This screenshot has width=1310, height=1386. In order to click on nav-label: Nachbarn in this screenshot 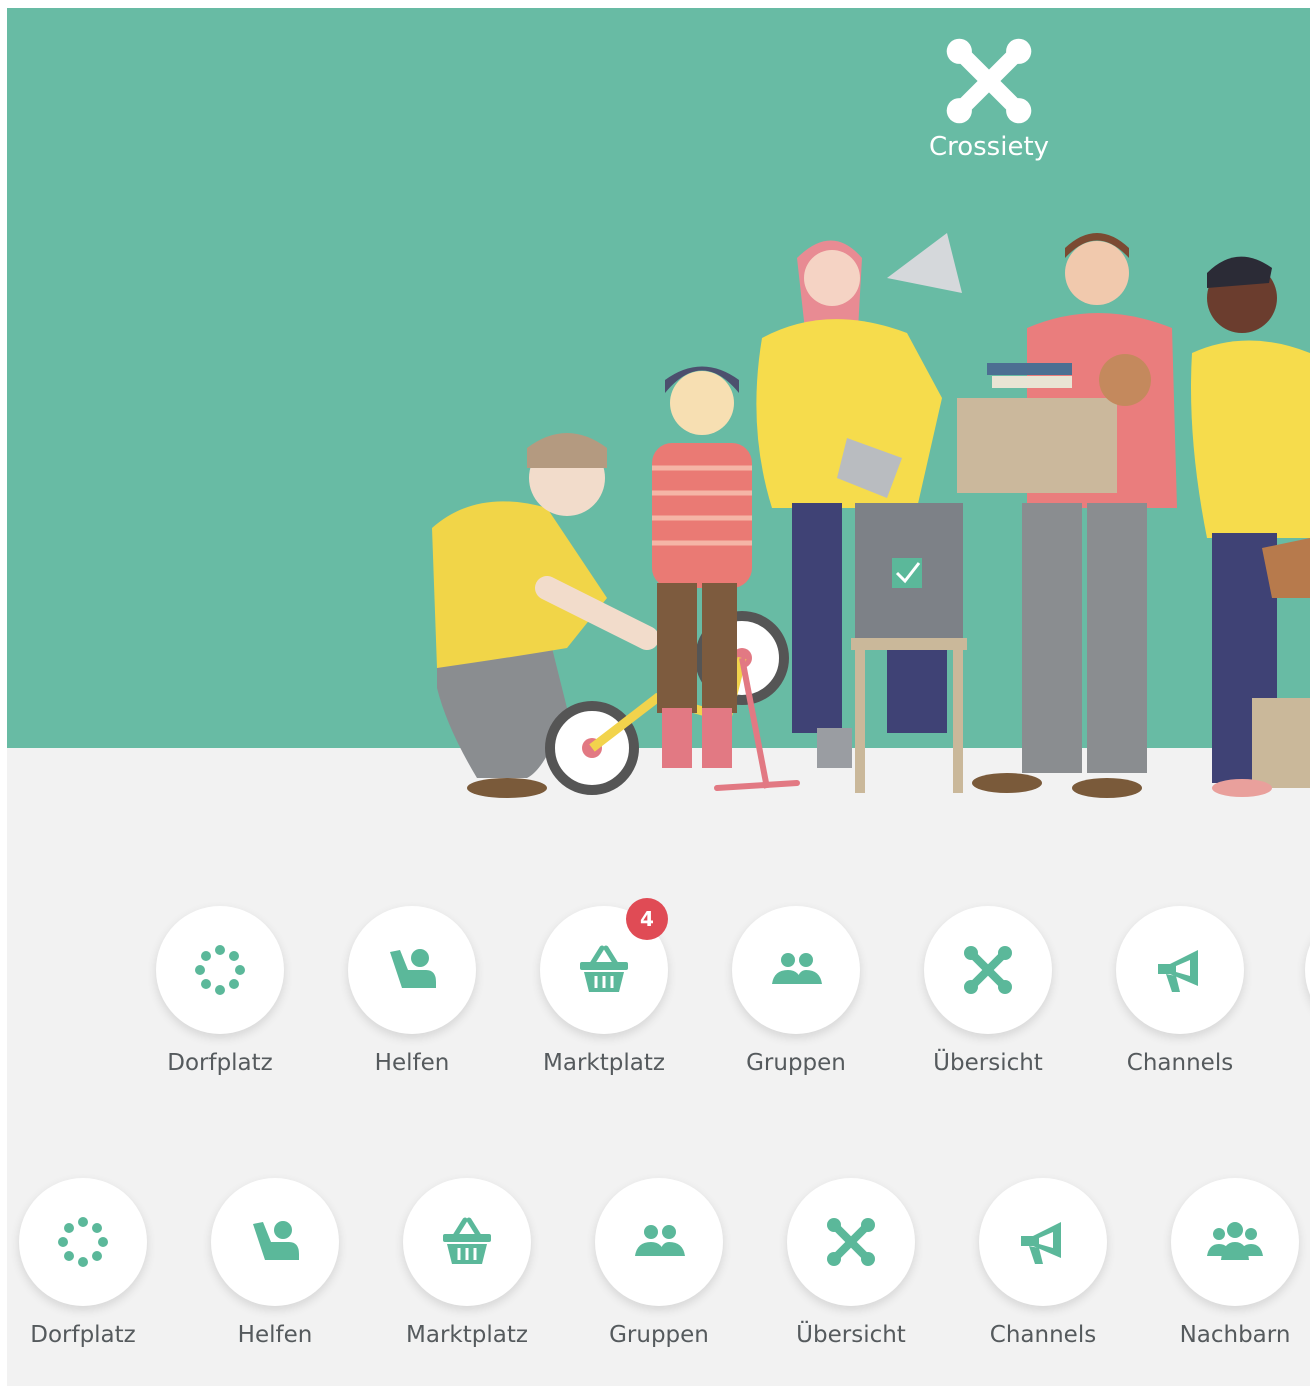, I will do `click(1235, 1335)`.